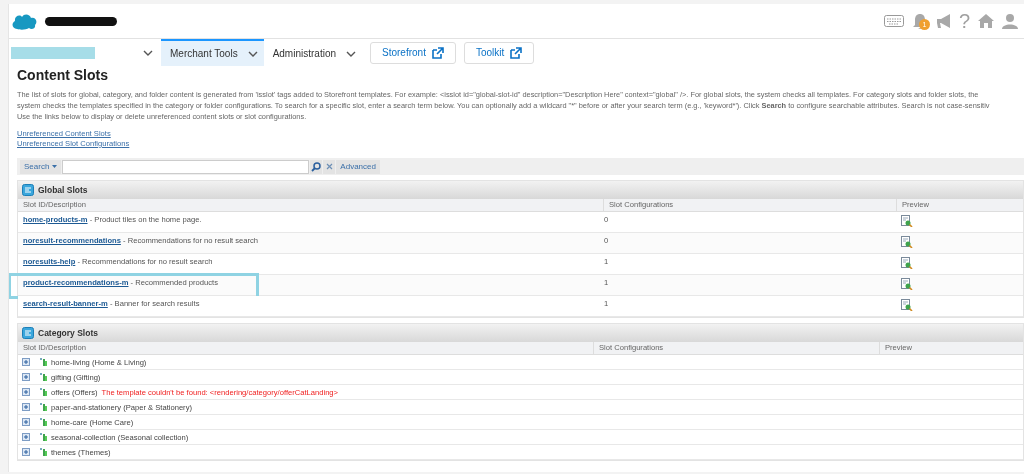 The image size is (1024, 474). Describe the element at coordinates (55, 166) in the screenshot. I see `caret-icon` at that location.